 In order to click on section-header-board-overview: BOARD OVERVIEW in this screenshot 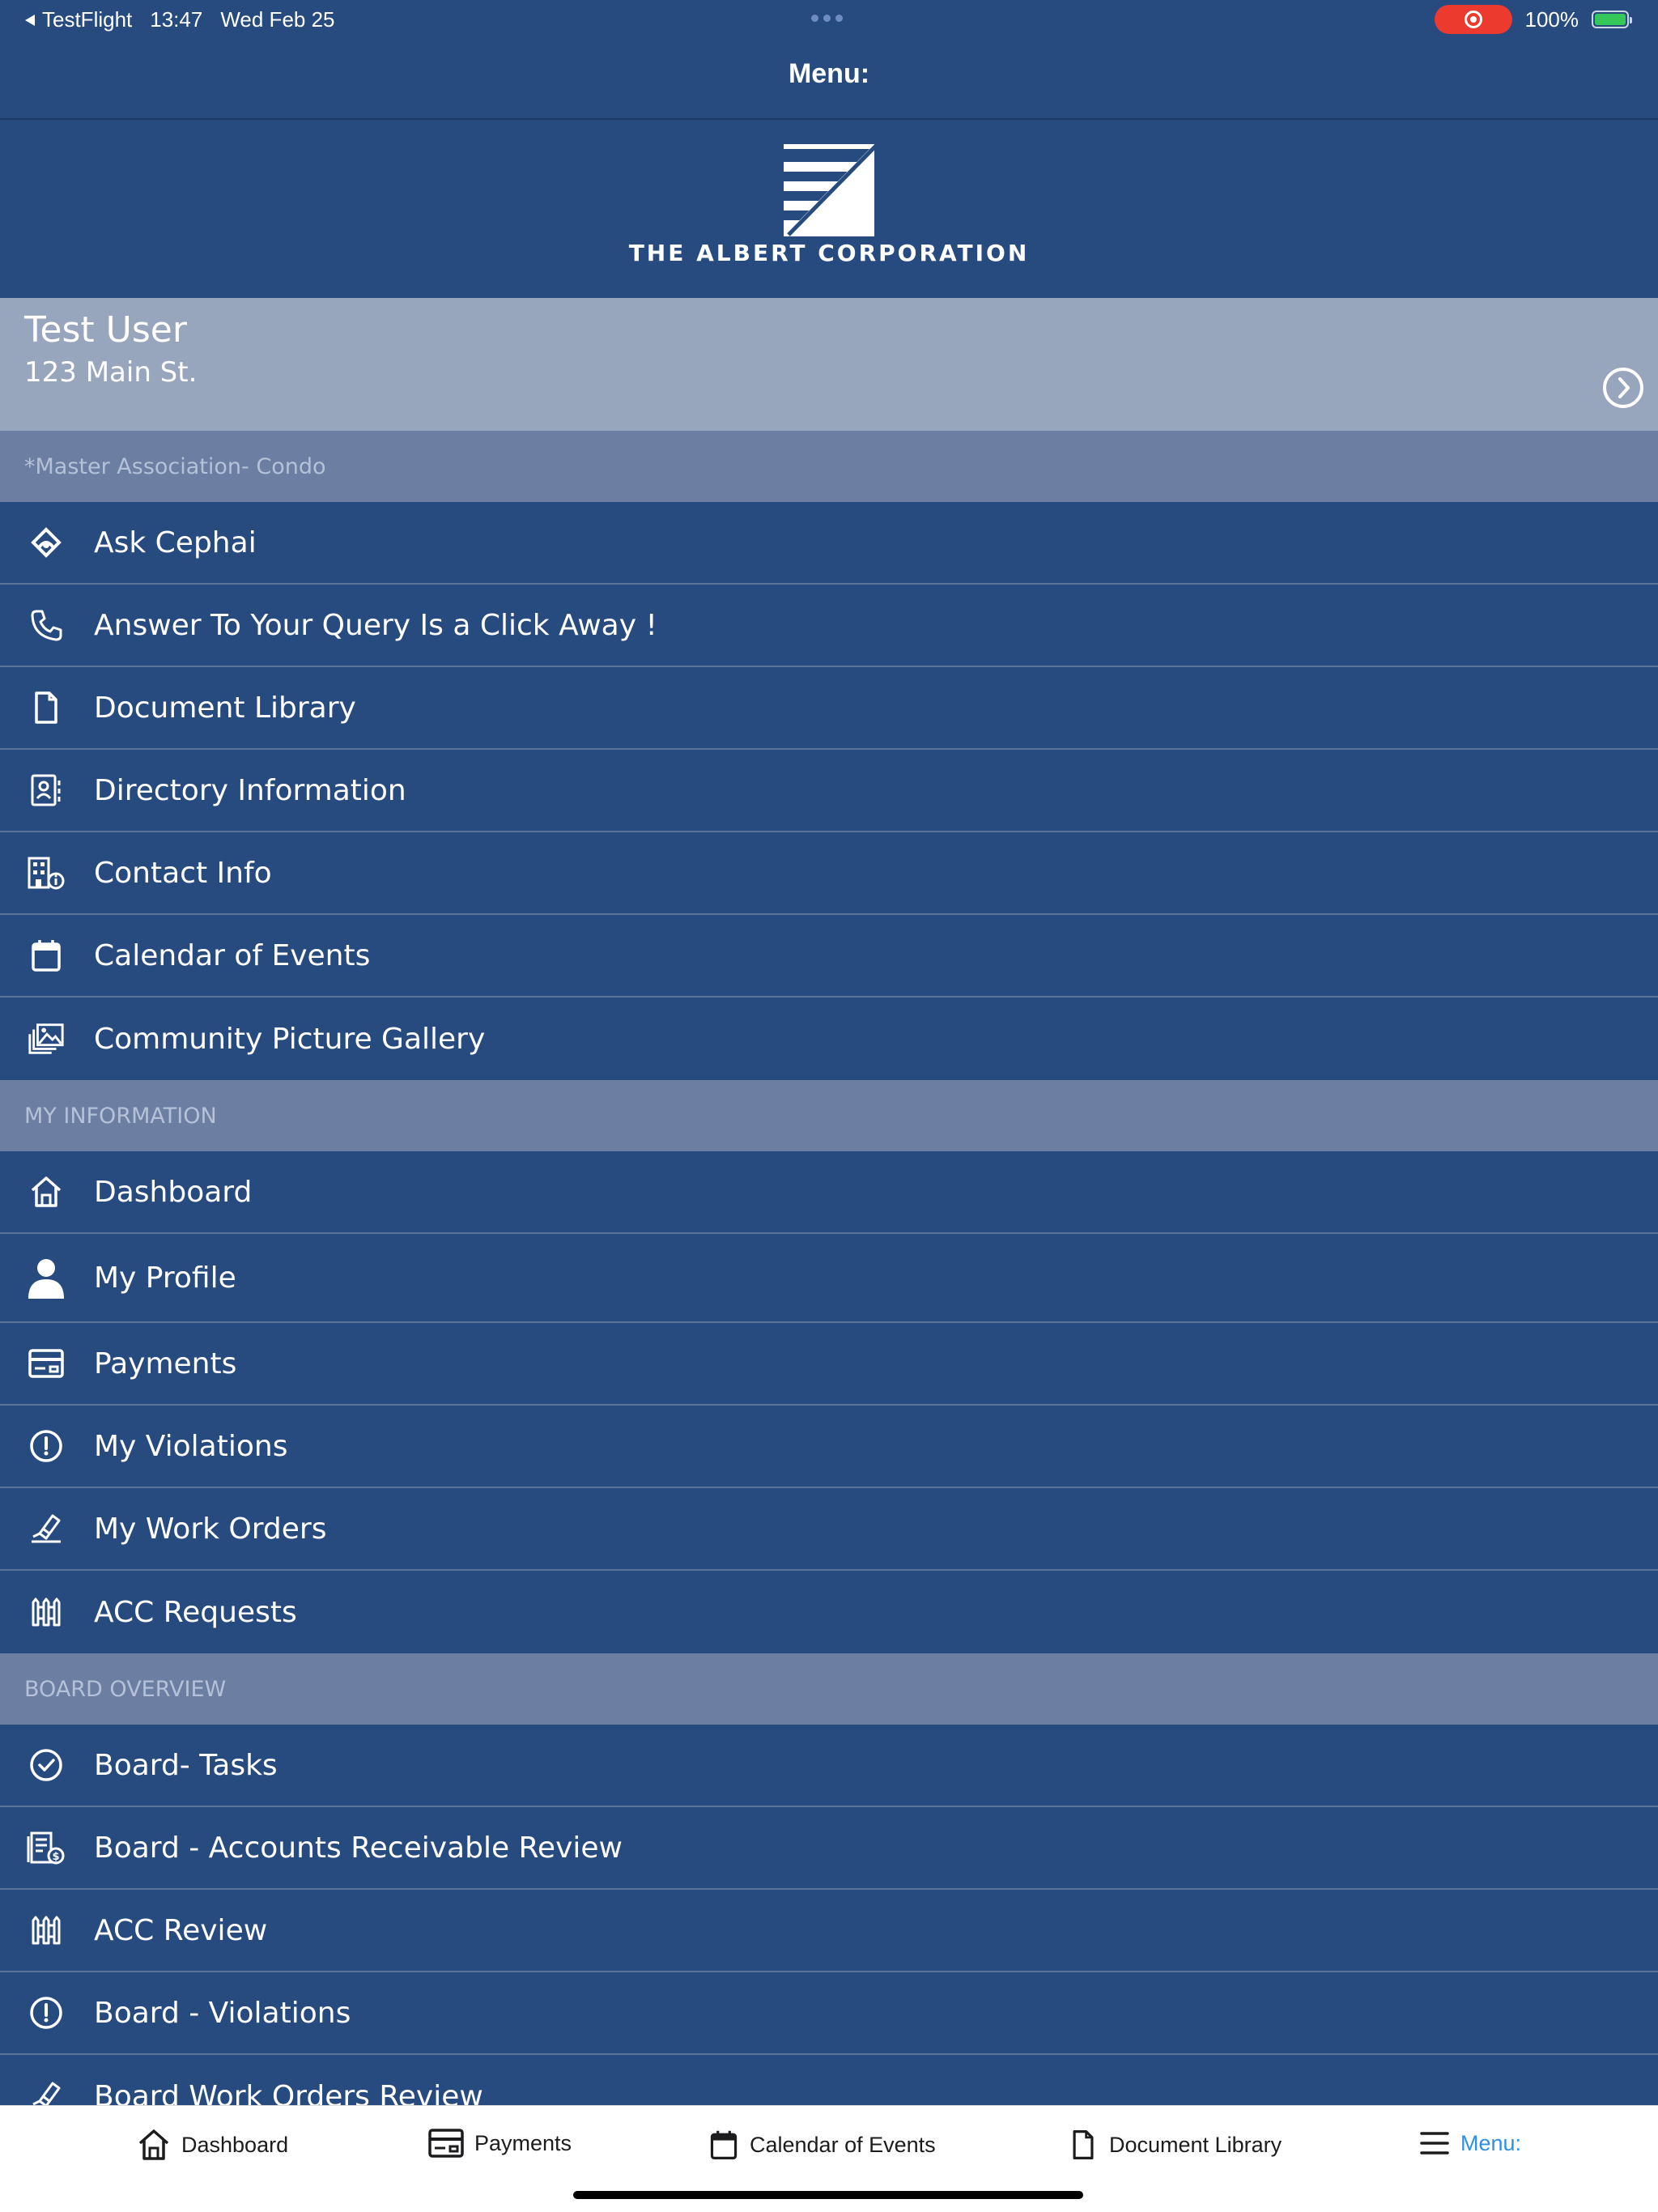, I will do `click(829, 1689)`.